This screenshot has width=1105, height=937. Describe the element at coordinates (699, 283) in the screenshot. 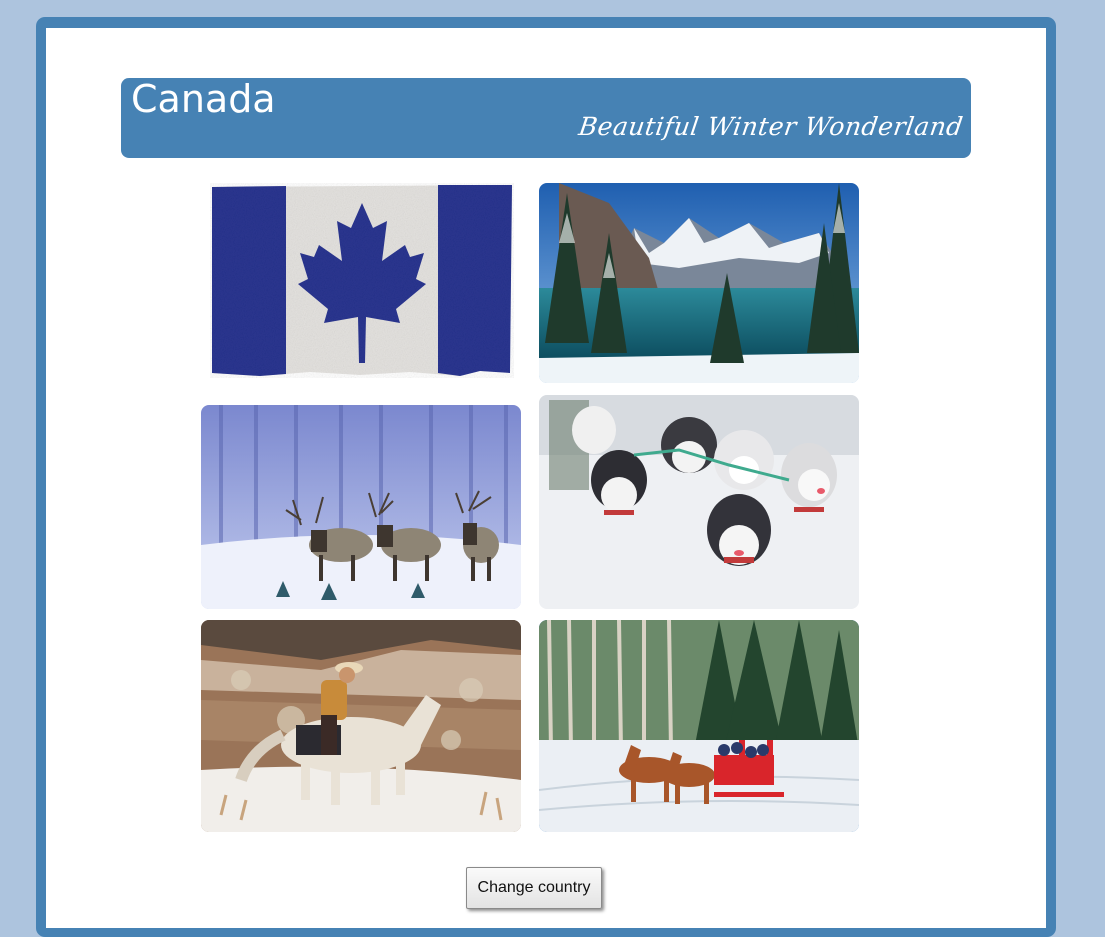

I see `mountain-lake-image` at that location.